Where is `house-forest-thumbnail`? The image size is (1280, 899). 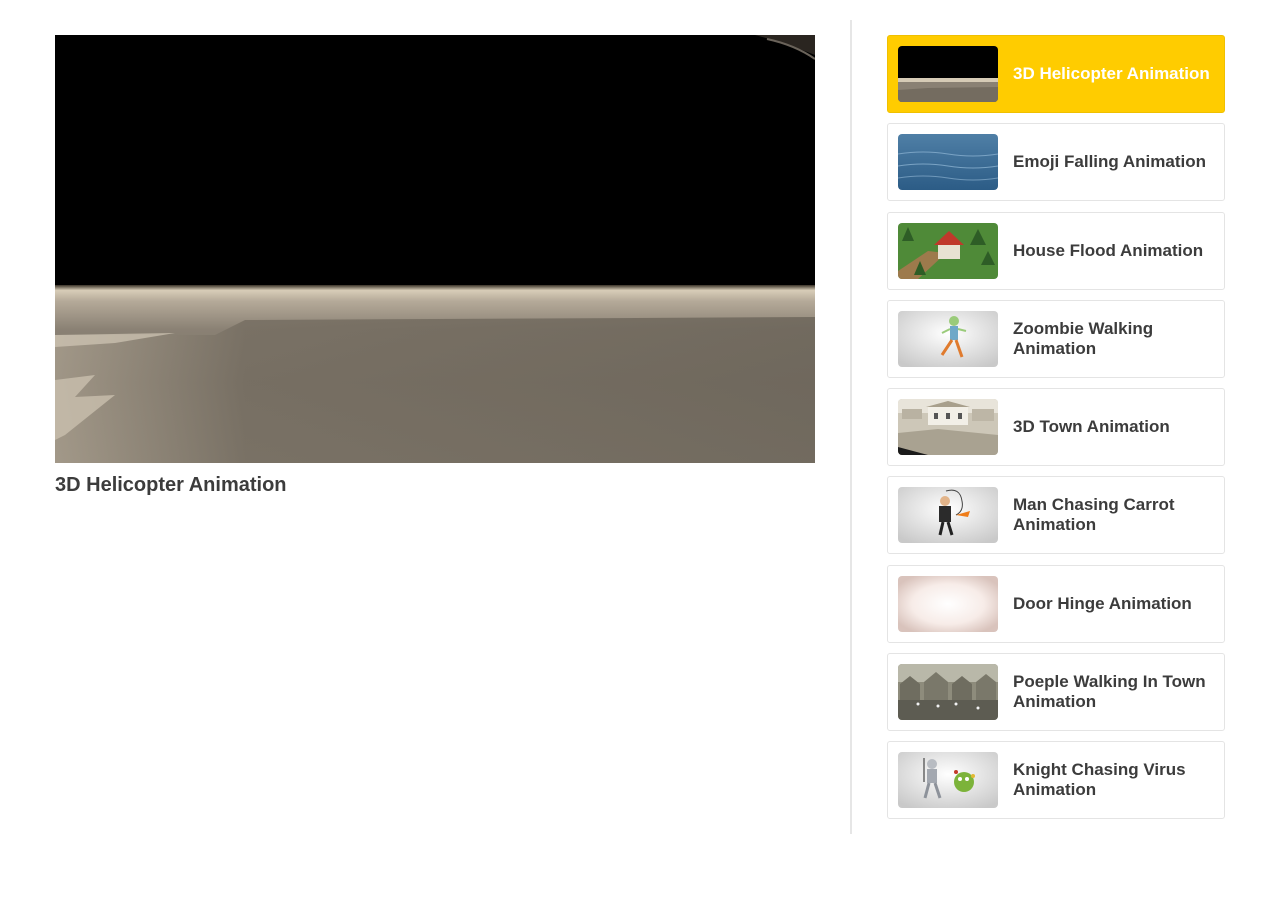
house-forest-thumbnail is located at coordinates (948, 250).